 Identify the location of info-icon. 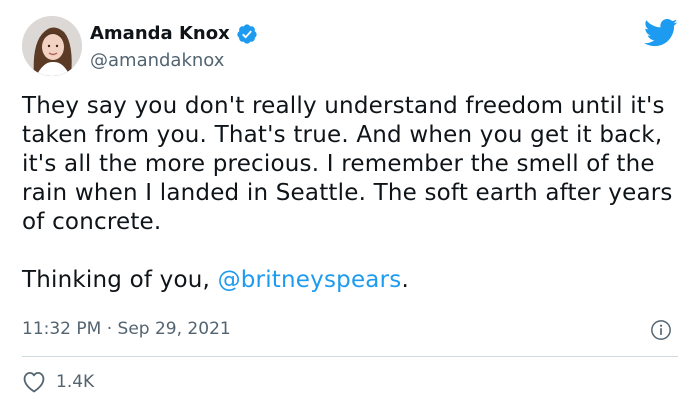
(661, 330).